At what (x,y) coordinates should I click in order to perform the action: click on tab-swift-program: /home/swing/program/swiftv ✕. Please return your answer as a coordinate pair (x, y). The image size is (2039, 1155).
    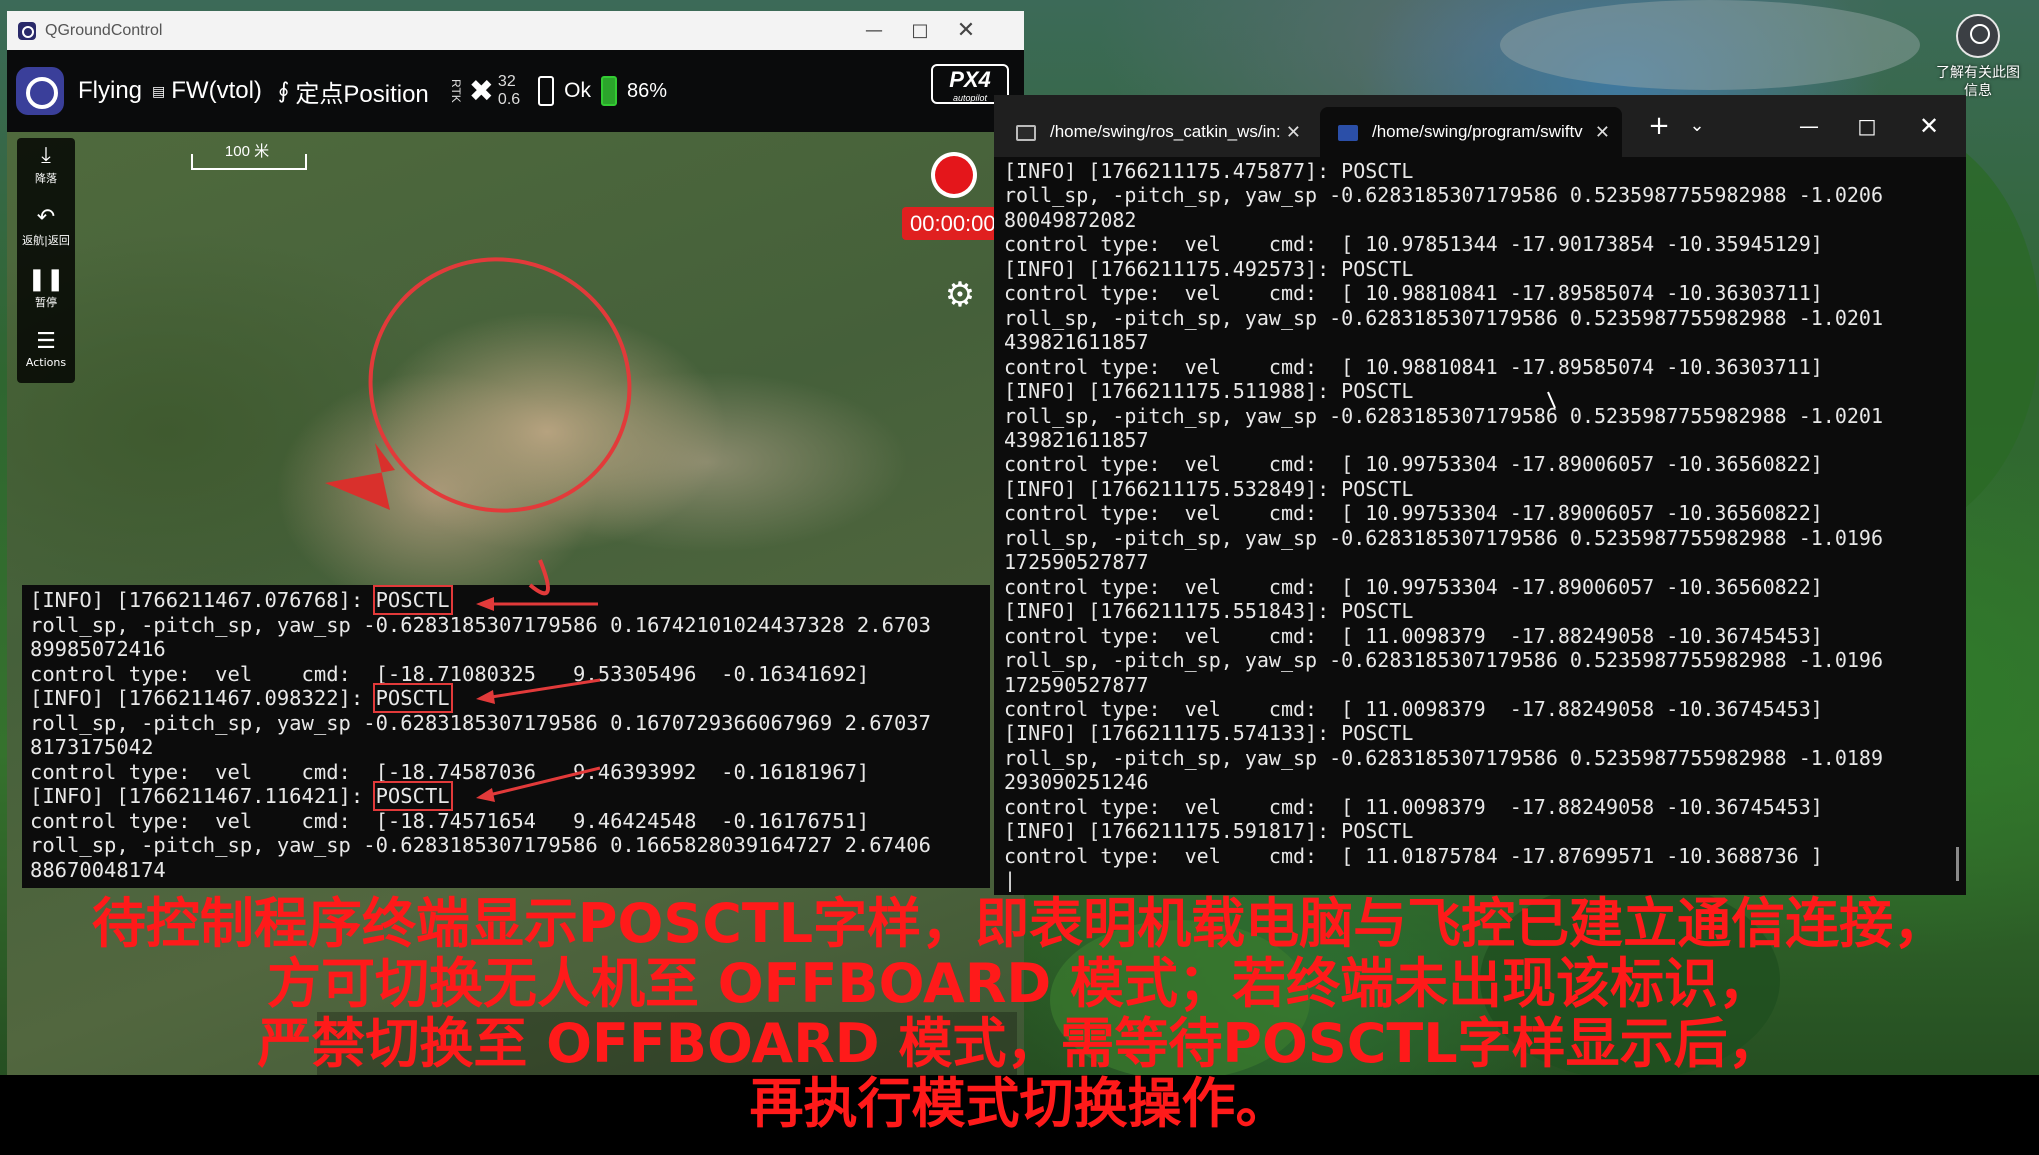
    Looking at the image, I should click on (1471, 132).